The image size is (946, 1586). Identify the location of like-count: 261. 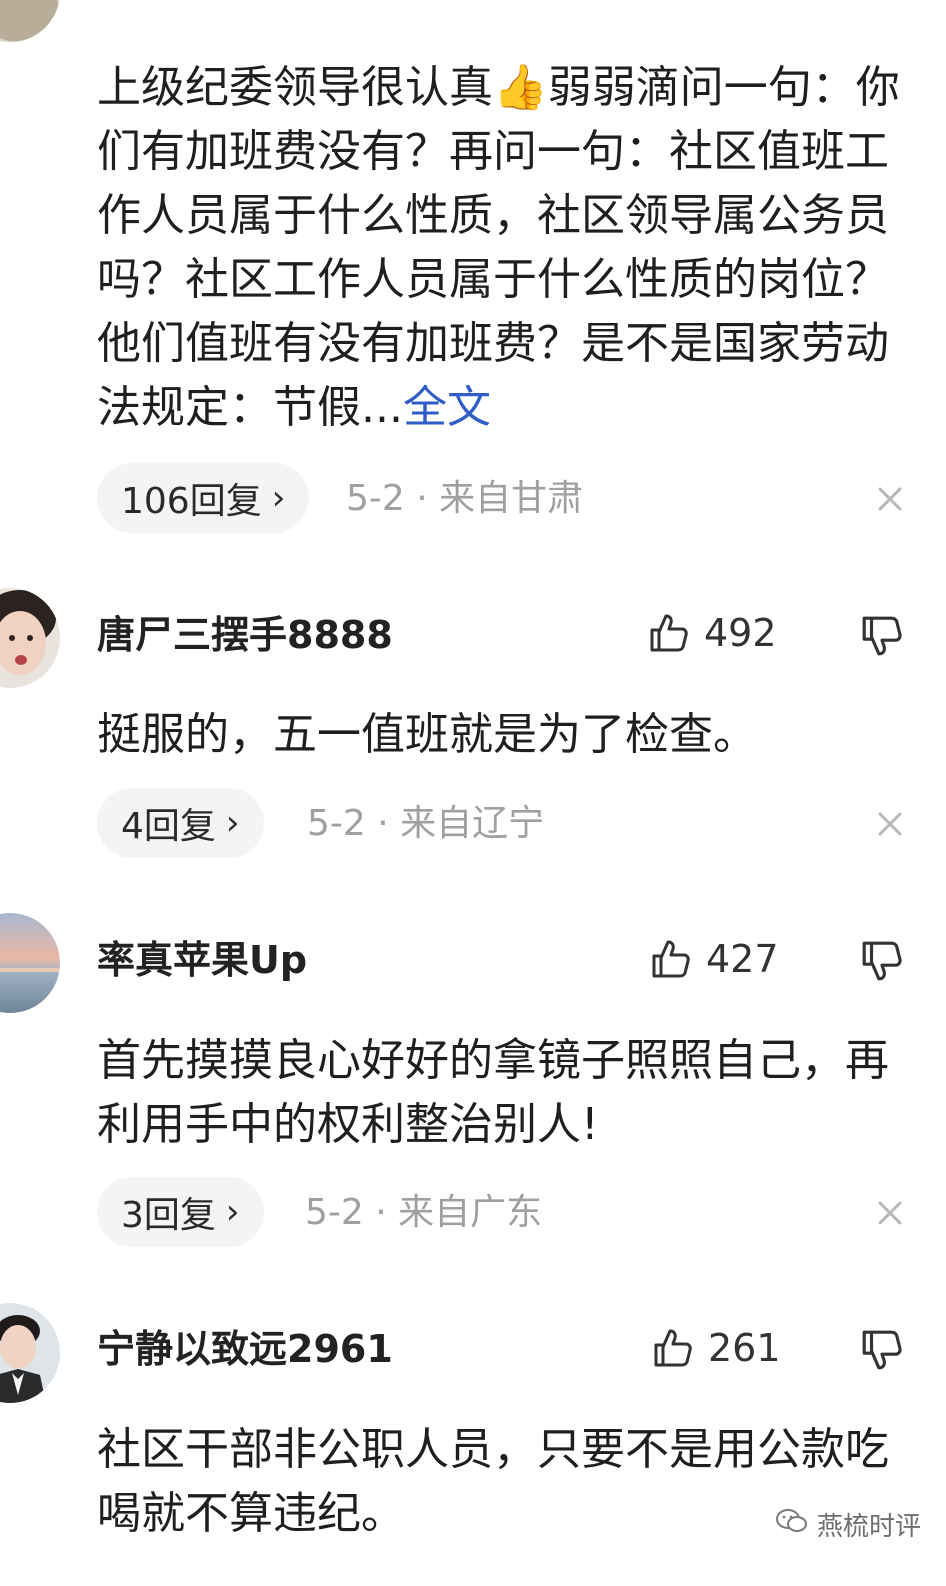
(744, 1348).